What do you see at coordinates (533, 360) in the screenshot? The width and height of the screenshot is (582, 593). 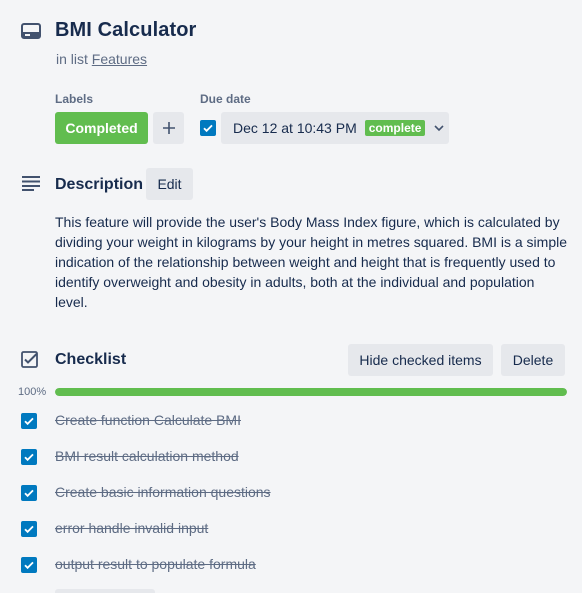 I see `delete-checklist-button: Delete` at bounding box center [533, 360].